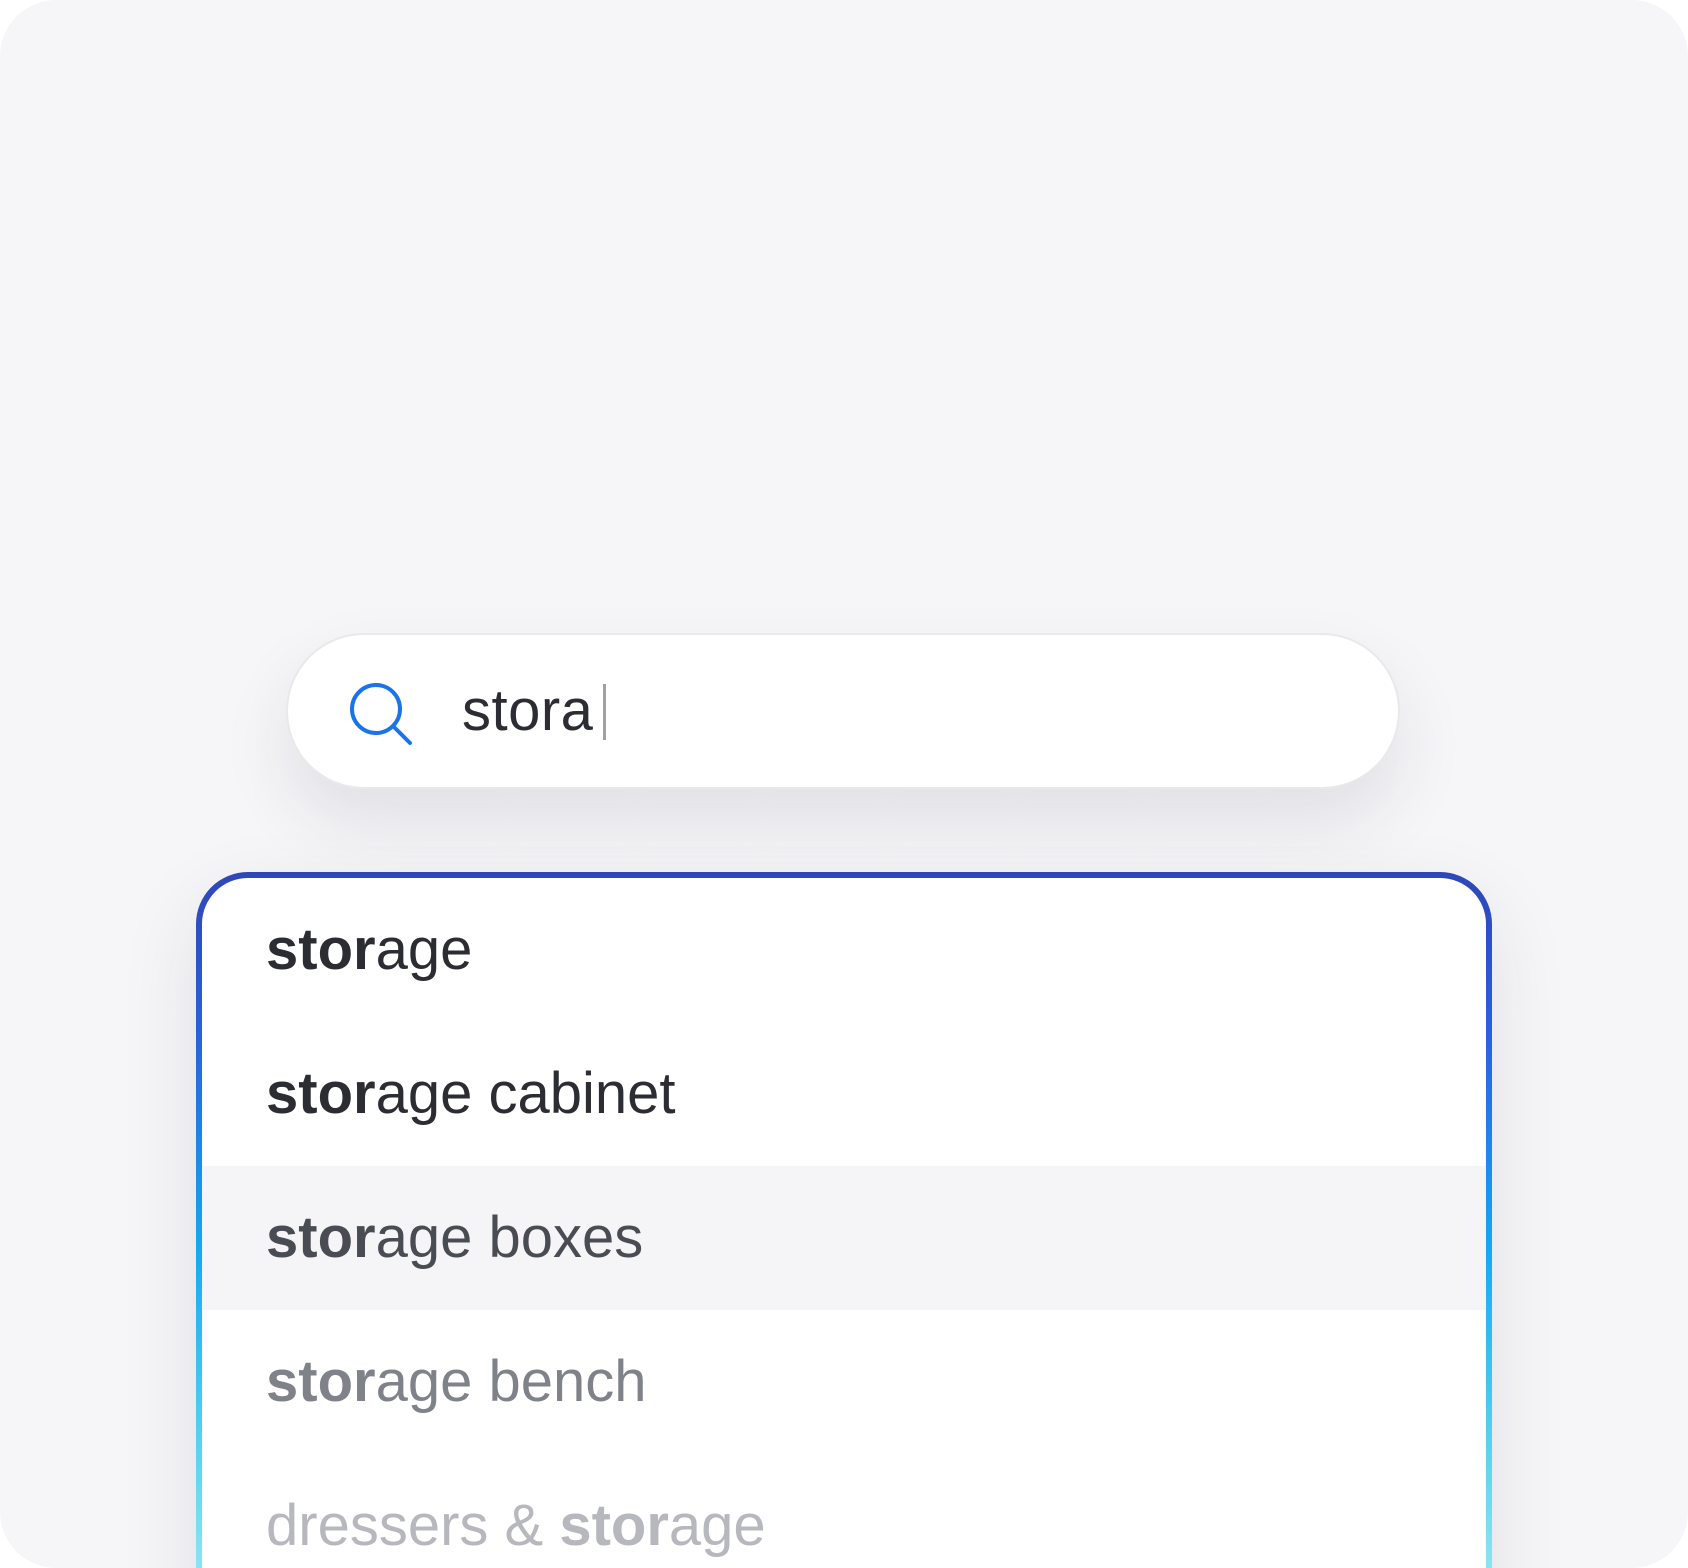  Describe the element at coordinates (844, 1094) in the screenshot. I see `suggestion-item: storage cabinet` at that location.